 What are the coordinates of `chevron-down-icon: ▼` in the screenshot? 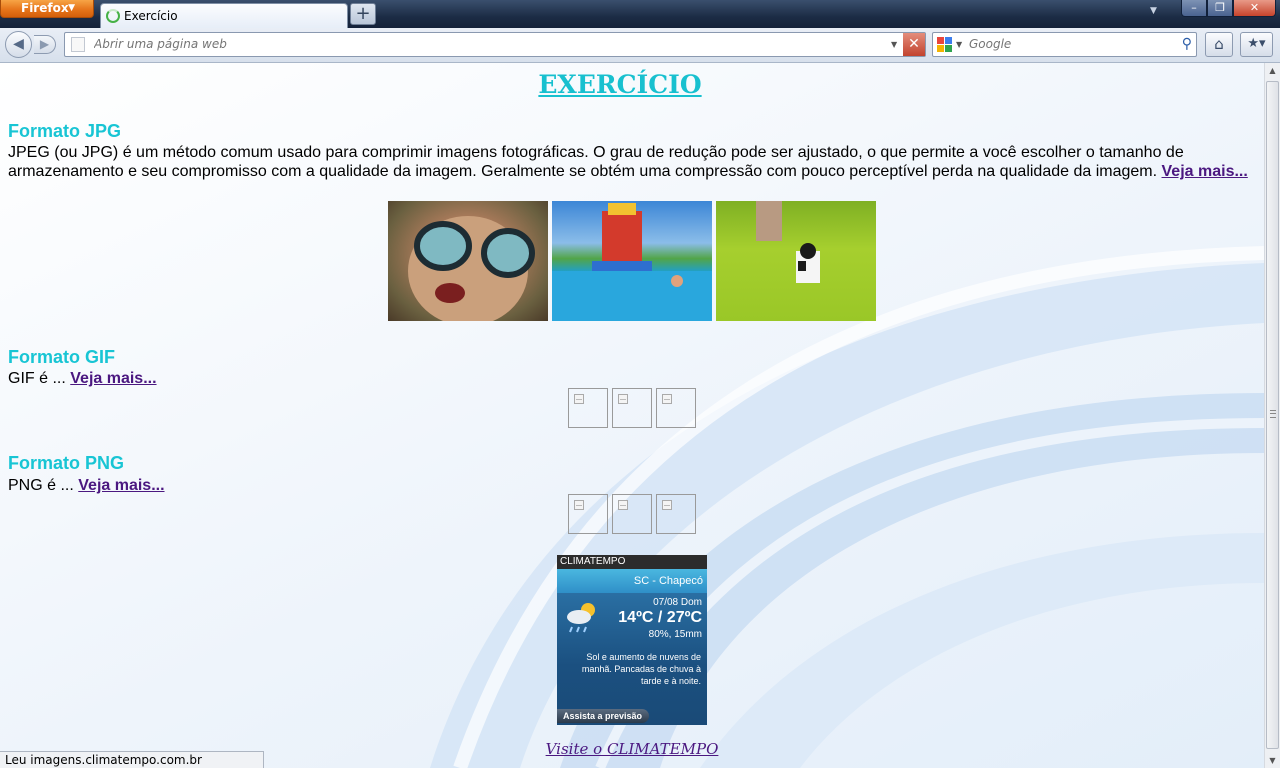 It's located at (71, 8).